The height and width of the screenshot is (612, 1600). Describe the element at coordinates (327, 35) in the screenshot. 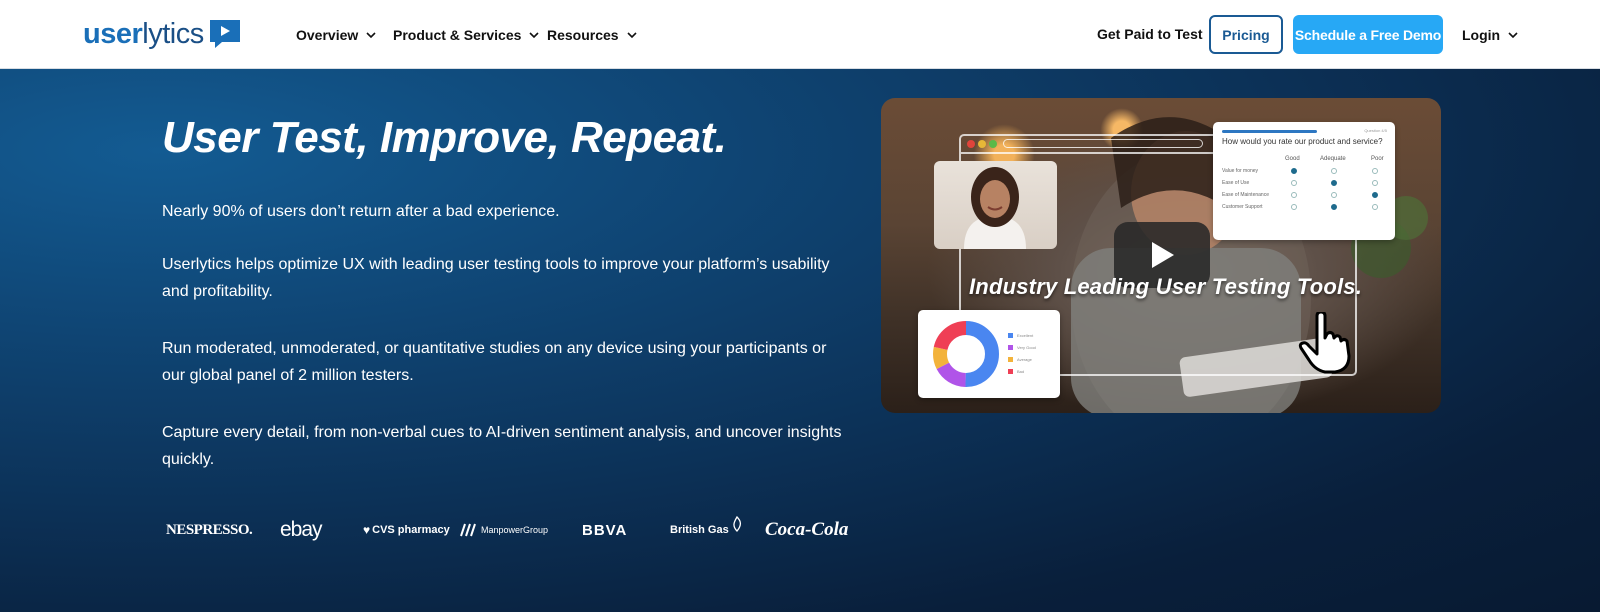

I see `nav-overview-label: Overview` at that location.